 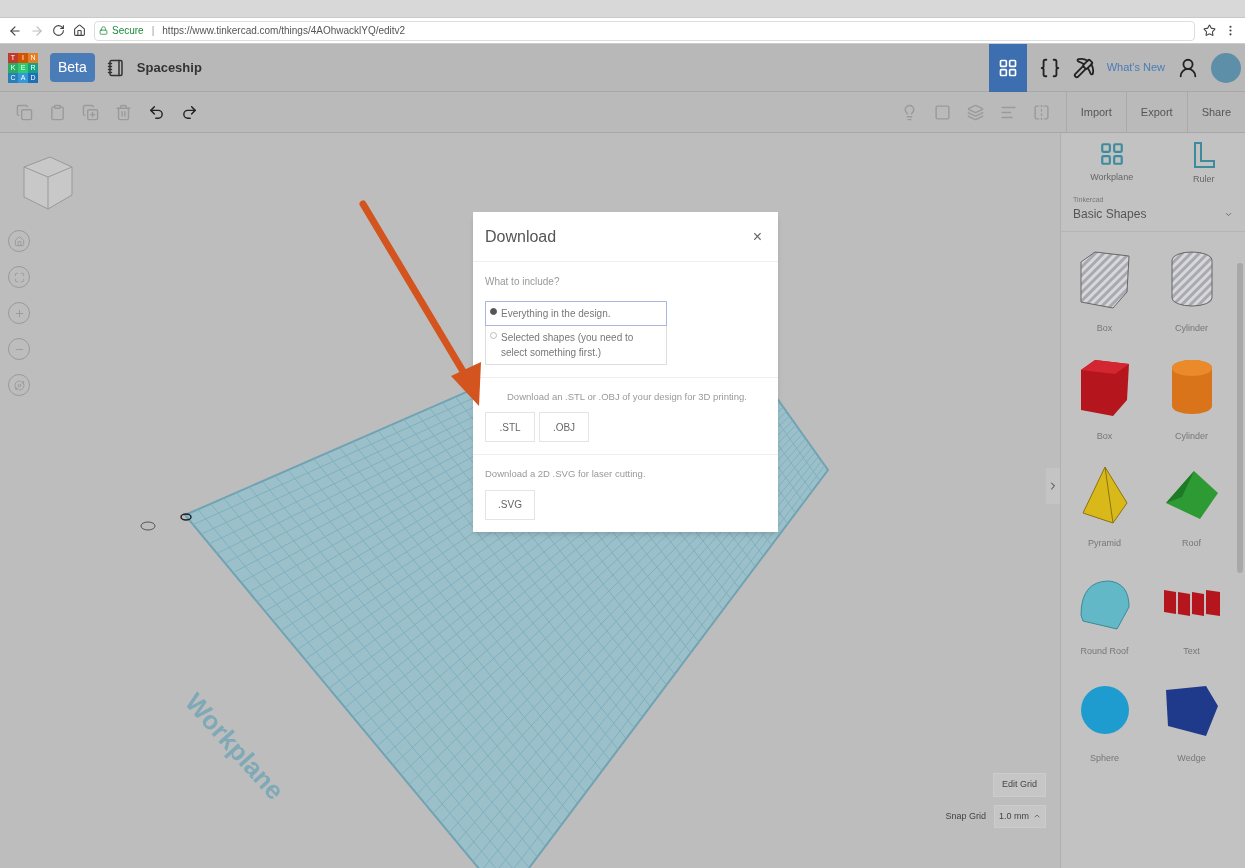 What do you see at coordinates (1135, 67) in the screenshot?
I see `whats-new-link: What's New` at bounding box center [1135, 67].